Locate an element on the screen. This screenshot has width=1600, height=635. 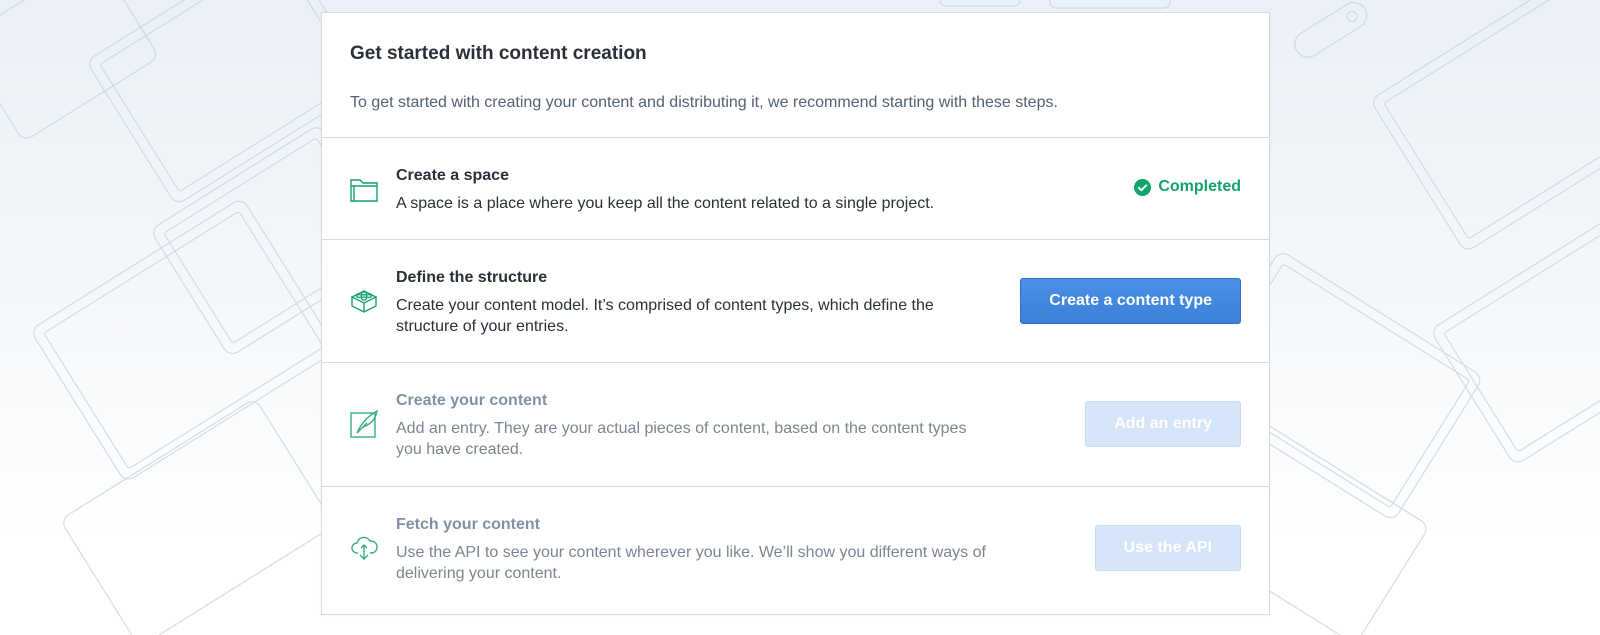
cloud-download-icon is located at coordinates (364, 548).